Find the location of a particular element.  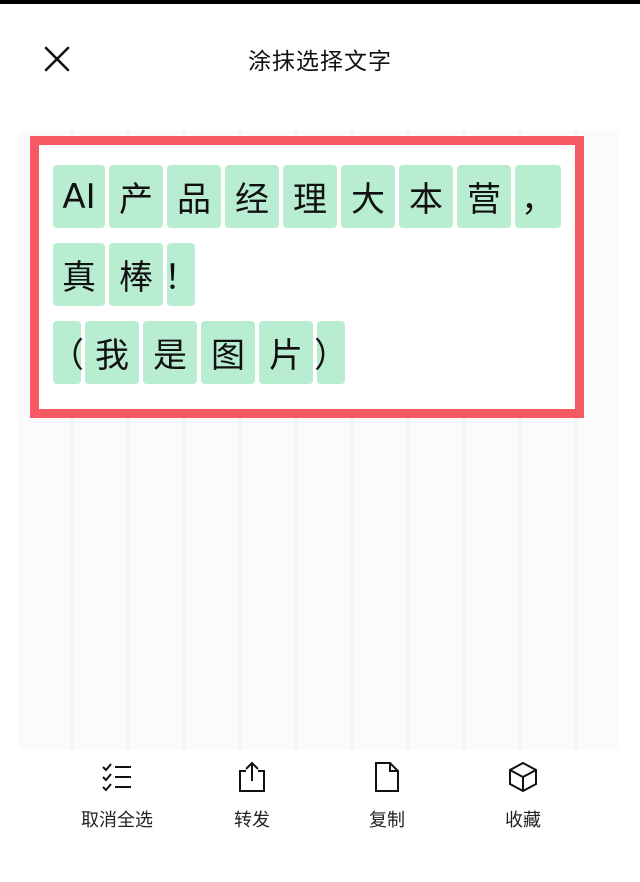

box-icon is located at coordinates (523, 777).